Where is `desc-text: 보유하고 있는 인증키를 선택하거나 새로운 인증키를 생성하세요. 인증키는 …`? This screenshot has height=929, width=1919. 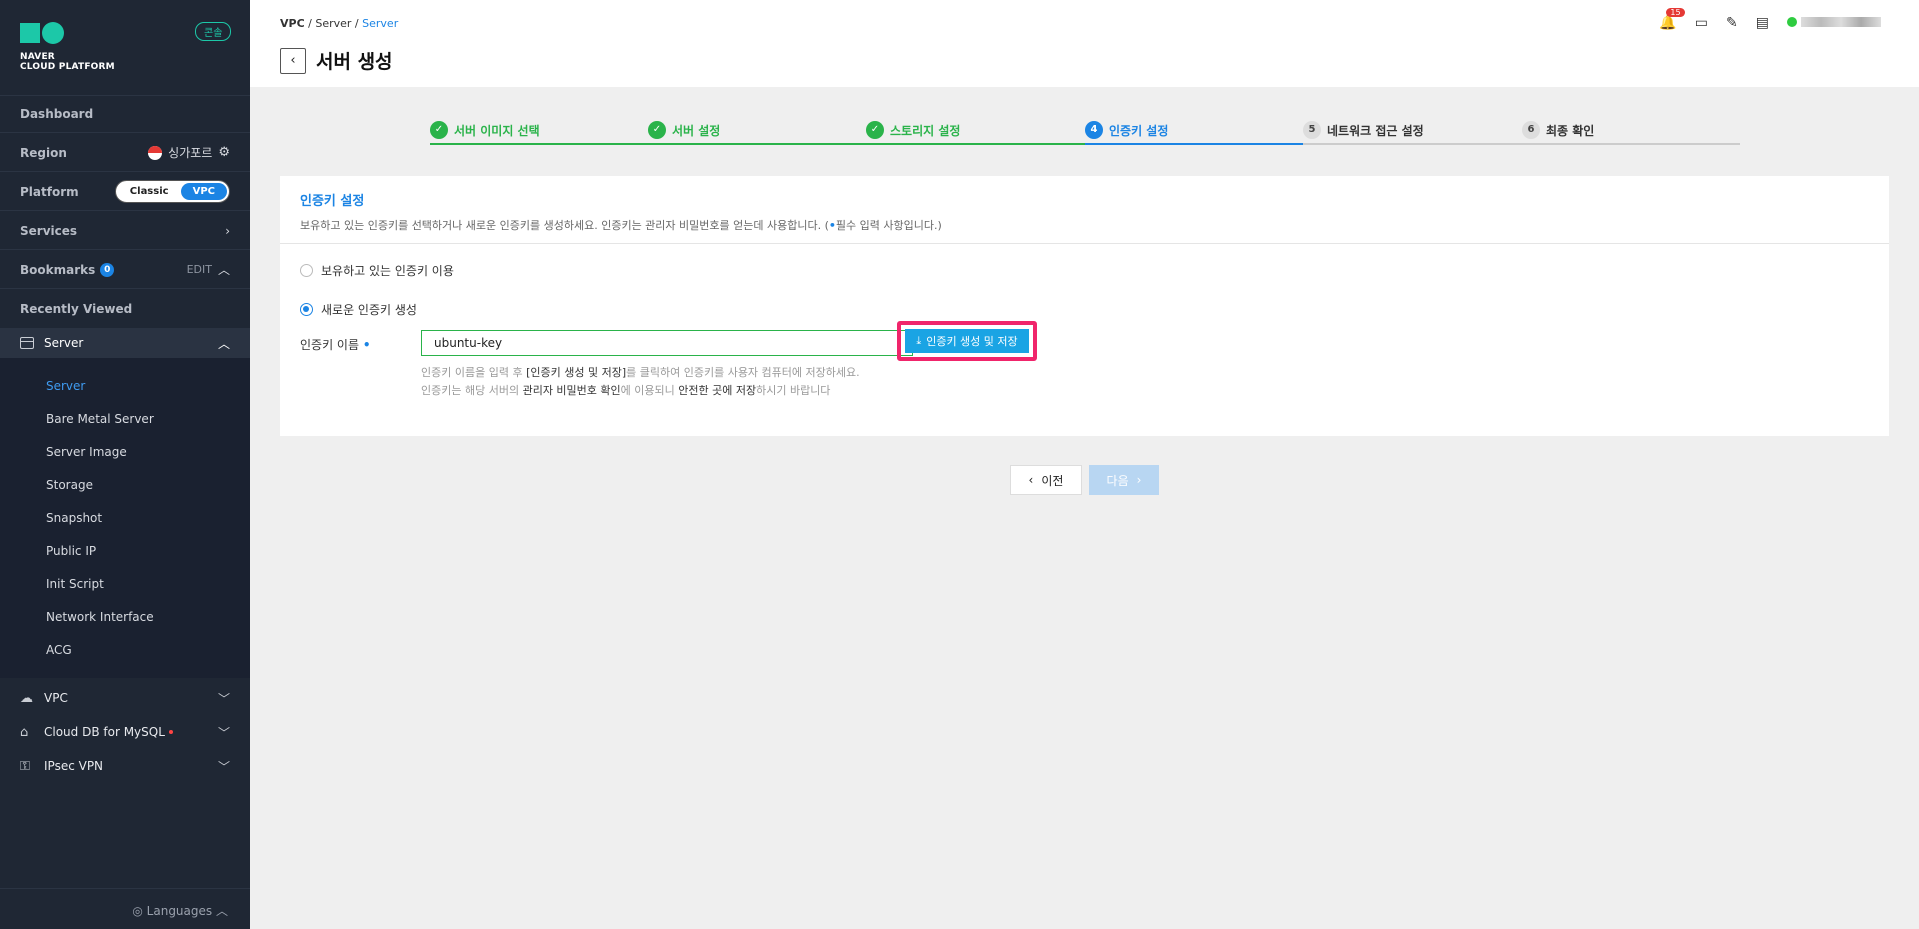
desc-text: 보유하고 있는 인증키를 선택하거나 새로운 인증키를 생성하세요. 인증키는 … is located at coordinates (564, 225).